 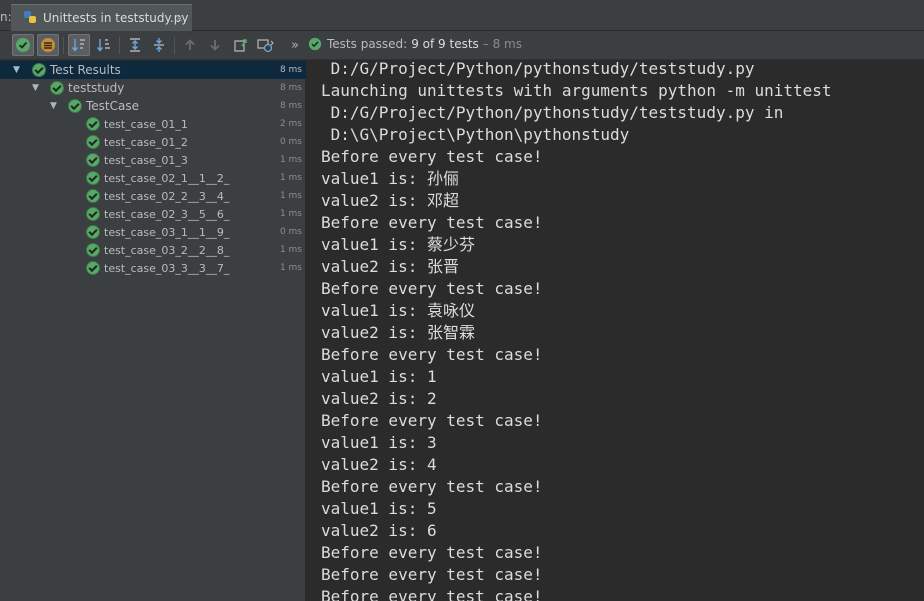 I want to click on tree-node-test: test_case_03_1__1__9_ 0 ms, so click(x=153, y=232).